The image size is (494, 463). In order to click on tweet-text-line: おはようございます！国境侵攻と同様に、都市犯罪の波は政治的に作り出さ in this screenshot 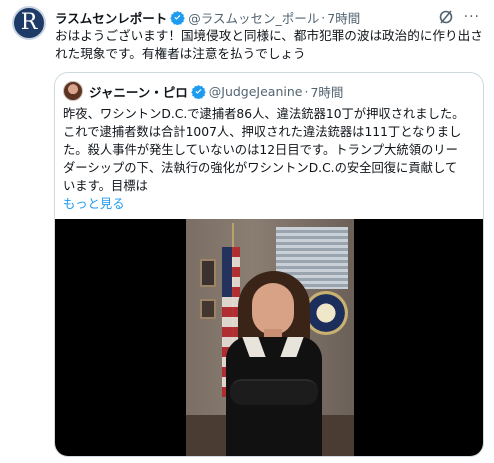, I will do `click(269, 35)`.